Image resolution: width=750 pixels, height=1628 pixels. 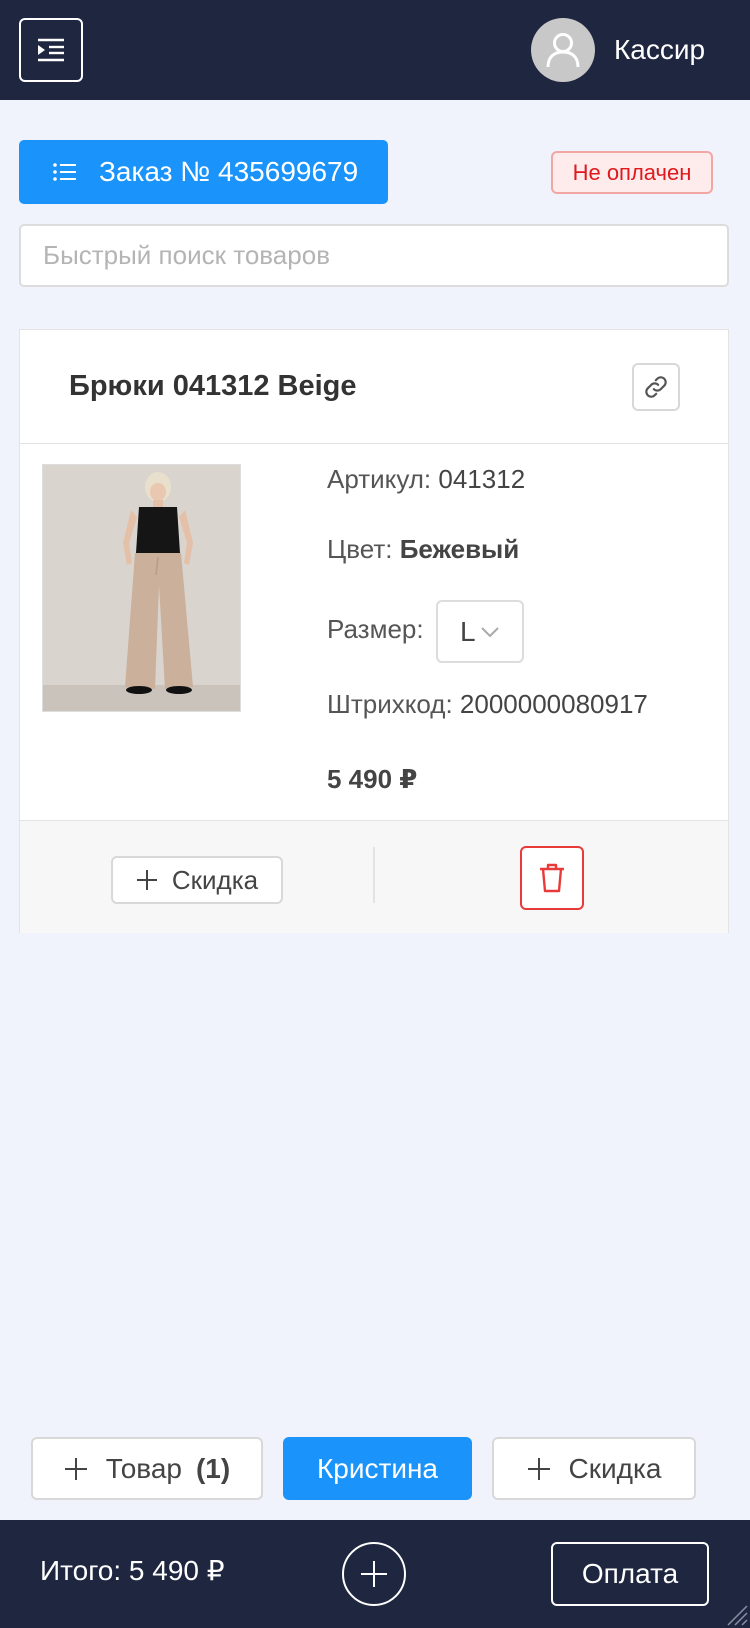 I want to click on checkout-footer: Итого: 5 490 ₽ Оплата, so click(x=375, y=1574).